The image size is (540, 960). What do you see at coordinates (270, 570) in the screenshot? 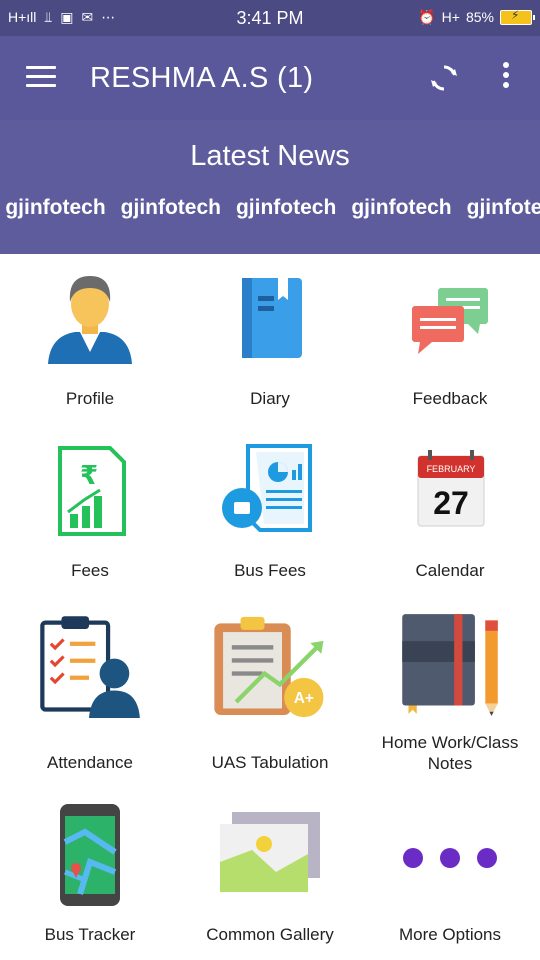
I see `tile-label: Bus Fees` at bounding box center [270, 570].